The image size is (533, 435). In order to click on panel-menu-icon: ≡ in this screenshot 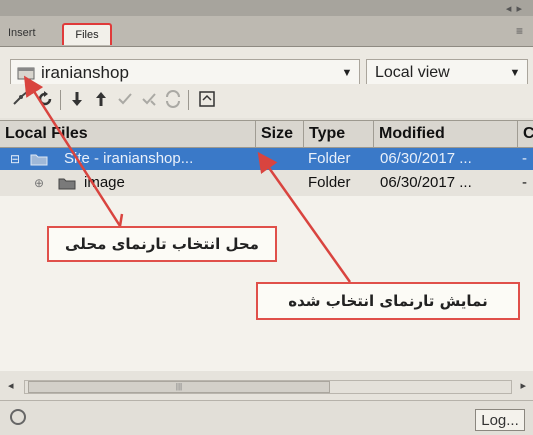, I will do `click(519, 31)`.